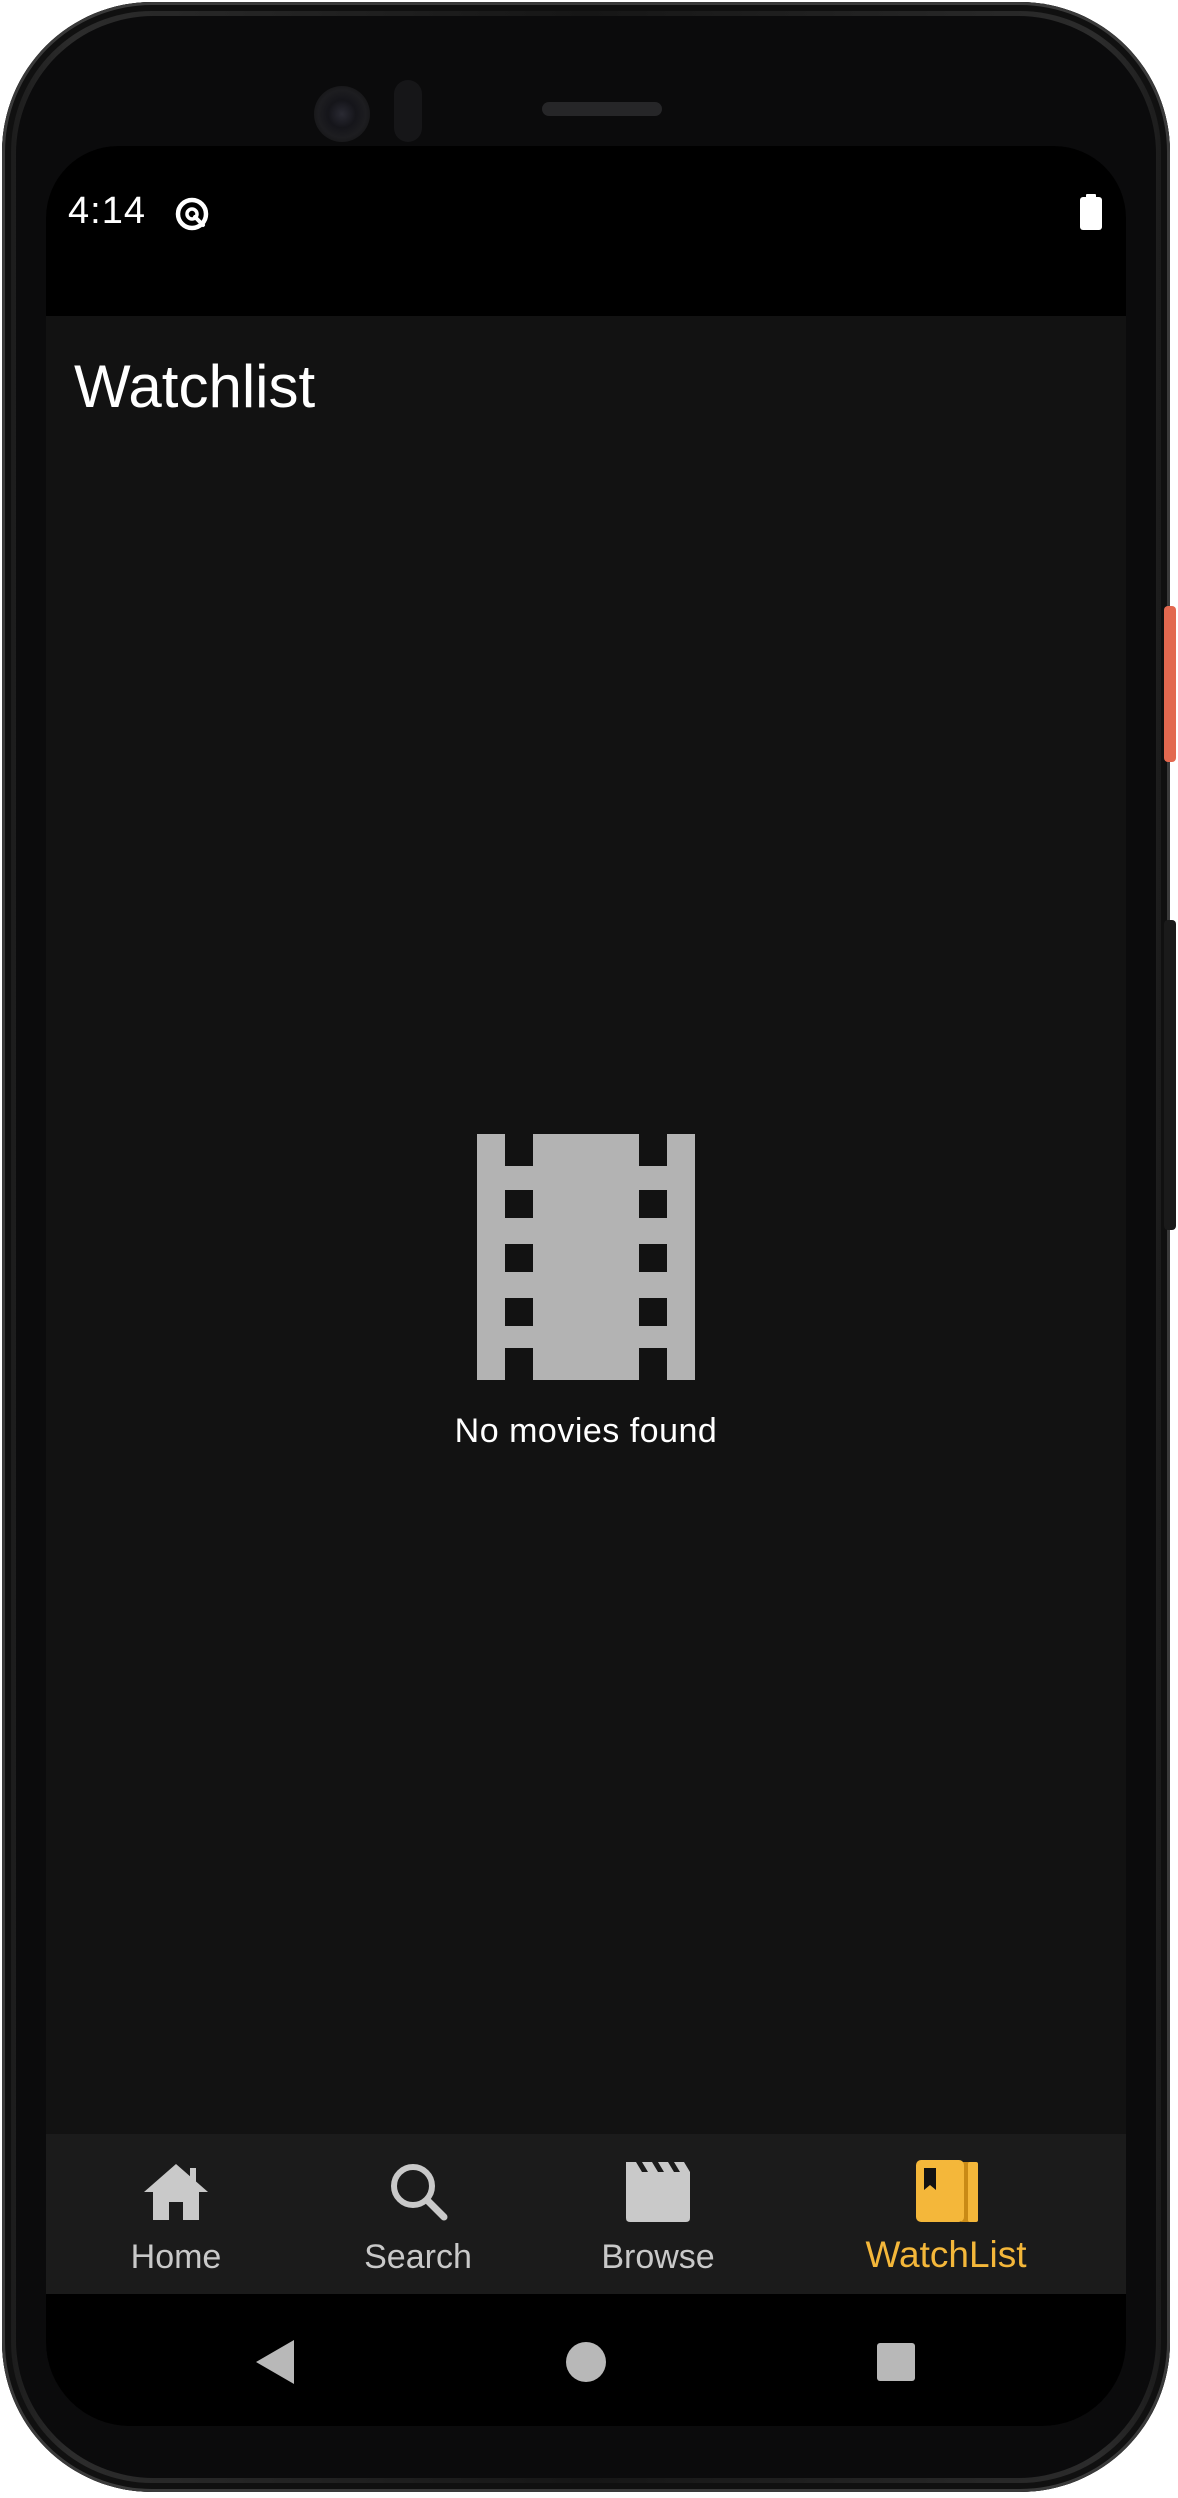 The image size is (1178, 2498). I want to click on home-circle-icon, so click(586, 2362).